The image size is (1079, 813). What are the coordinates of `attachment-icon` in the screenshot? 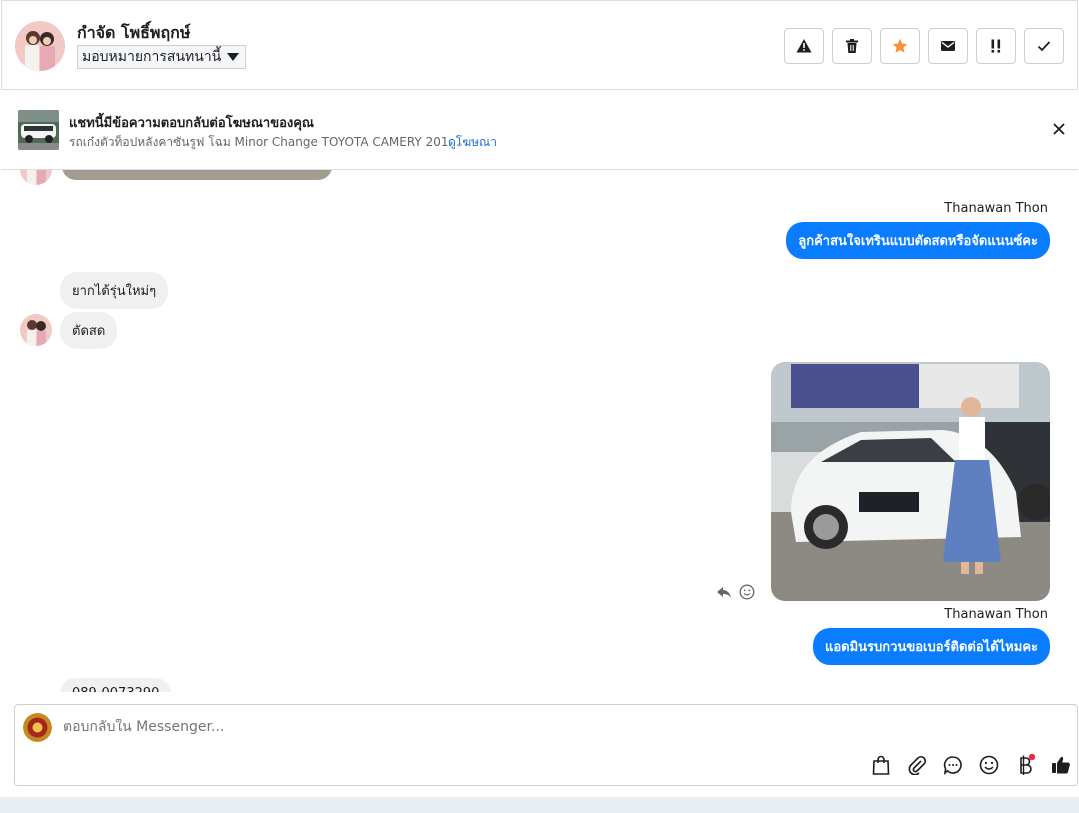 It's located at (917, 765).